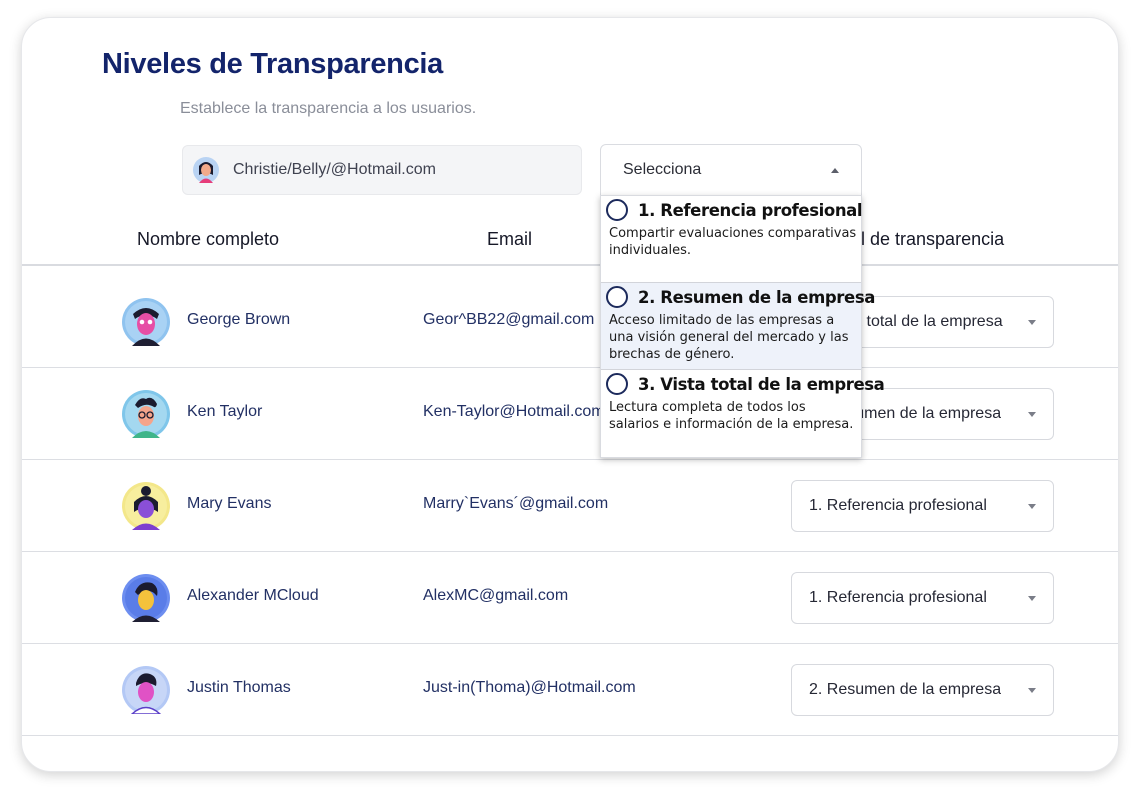 This screenshot has height=796, width=1140. What do you see at coordinates (756, 297) in the screenshot?
I see `option-title: 2. Resumen de la empresa` at bounding box center [756, 297].